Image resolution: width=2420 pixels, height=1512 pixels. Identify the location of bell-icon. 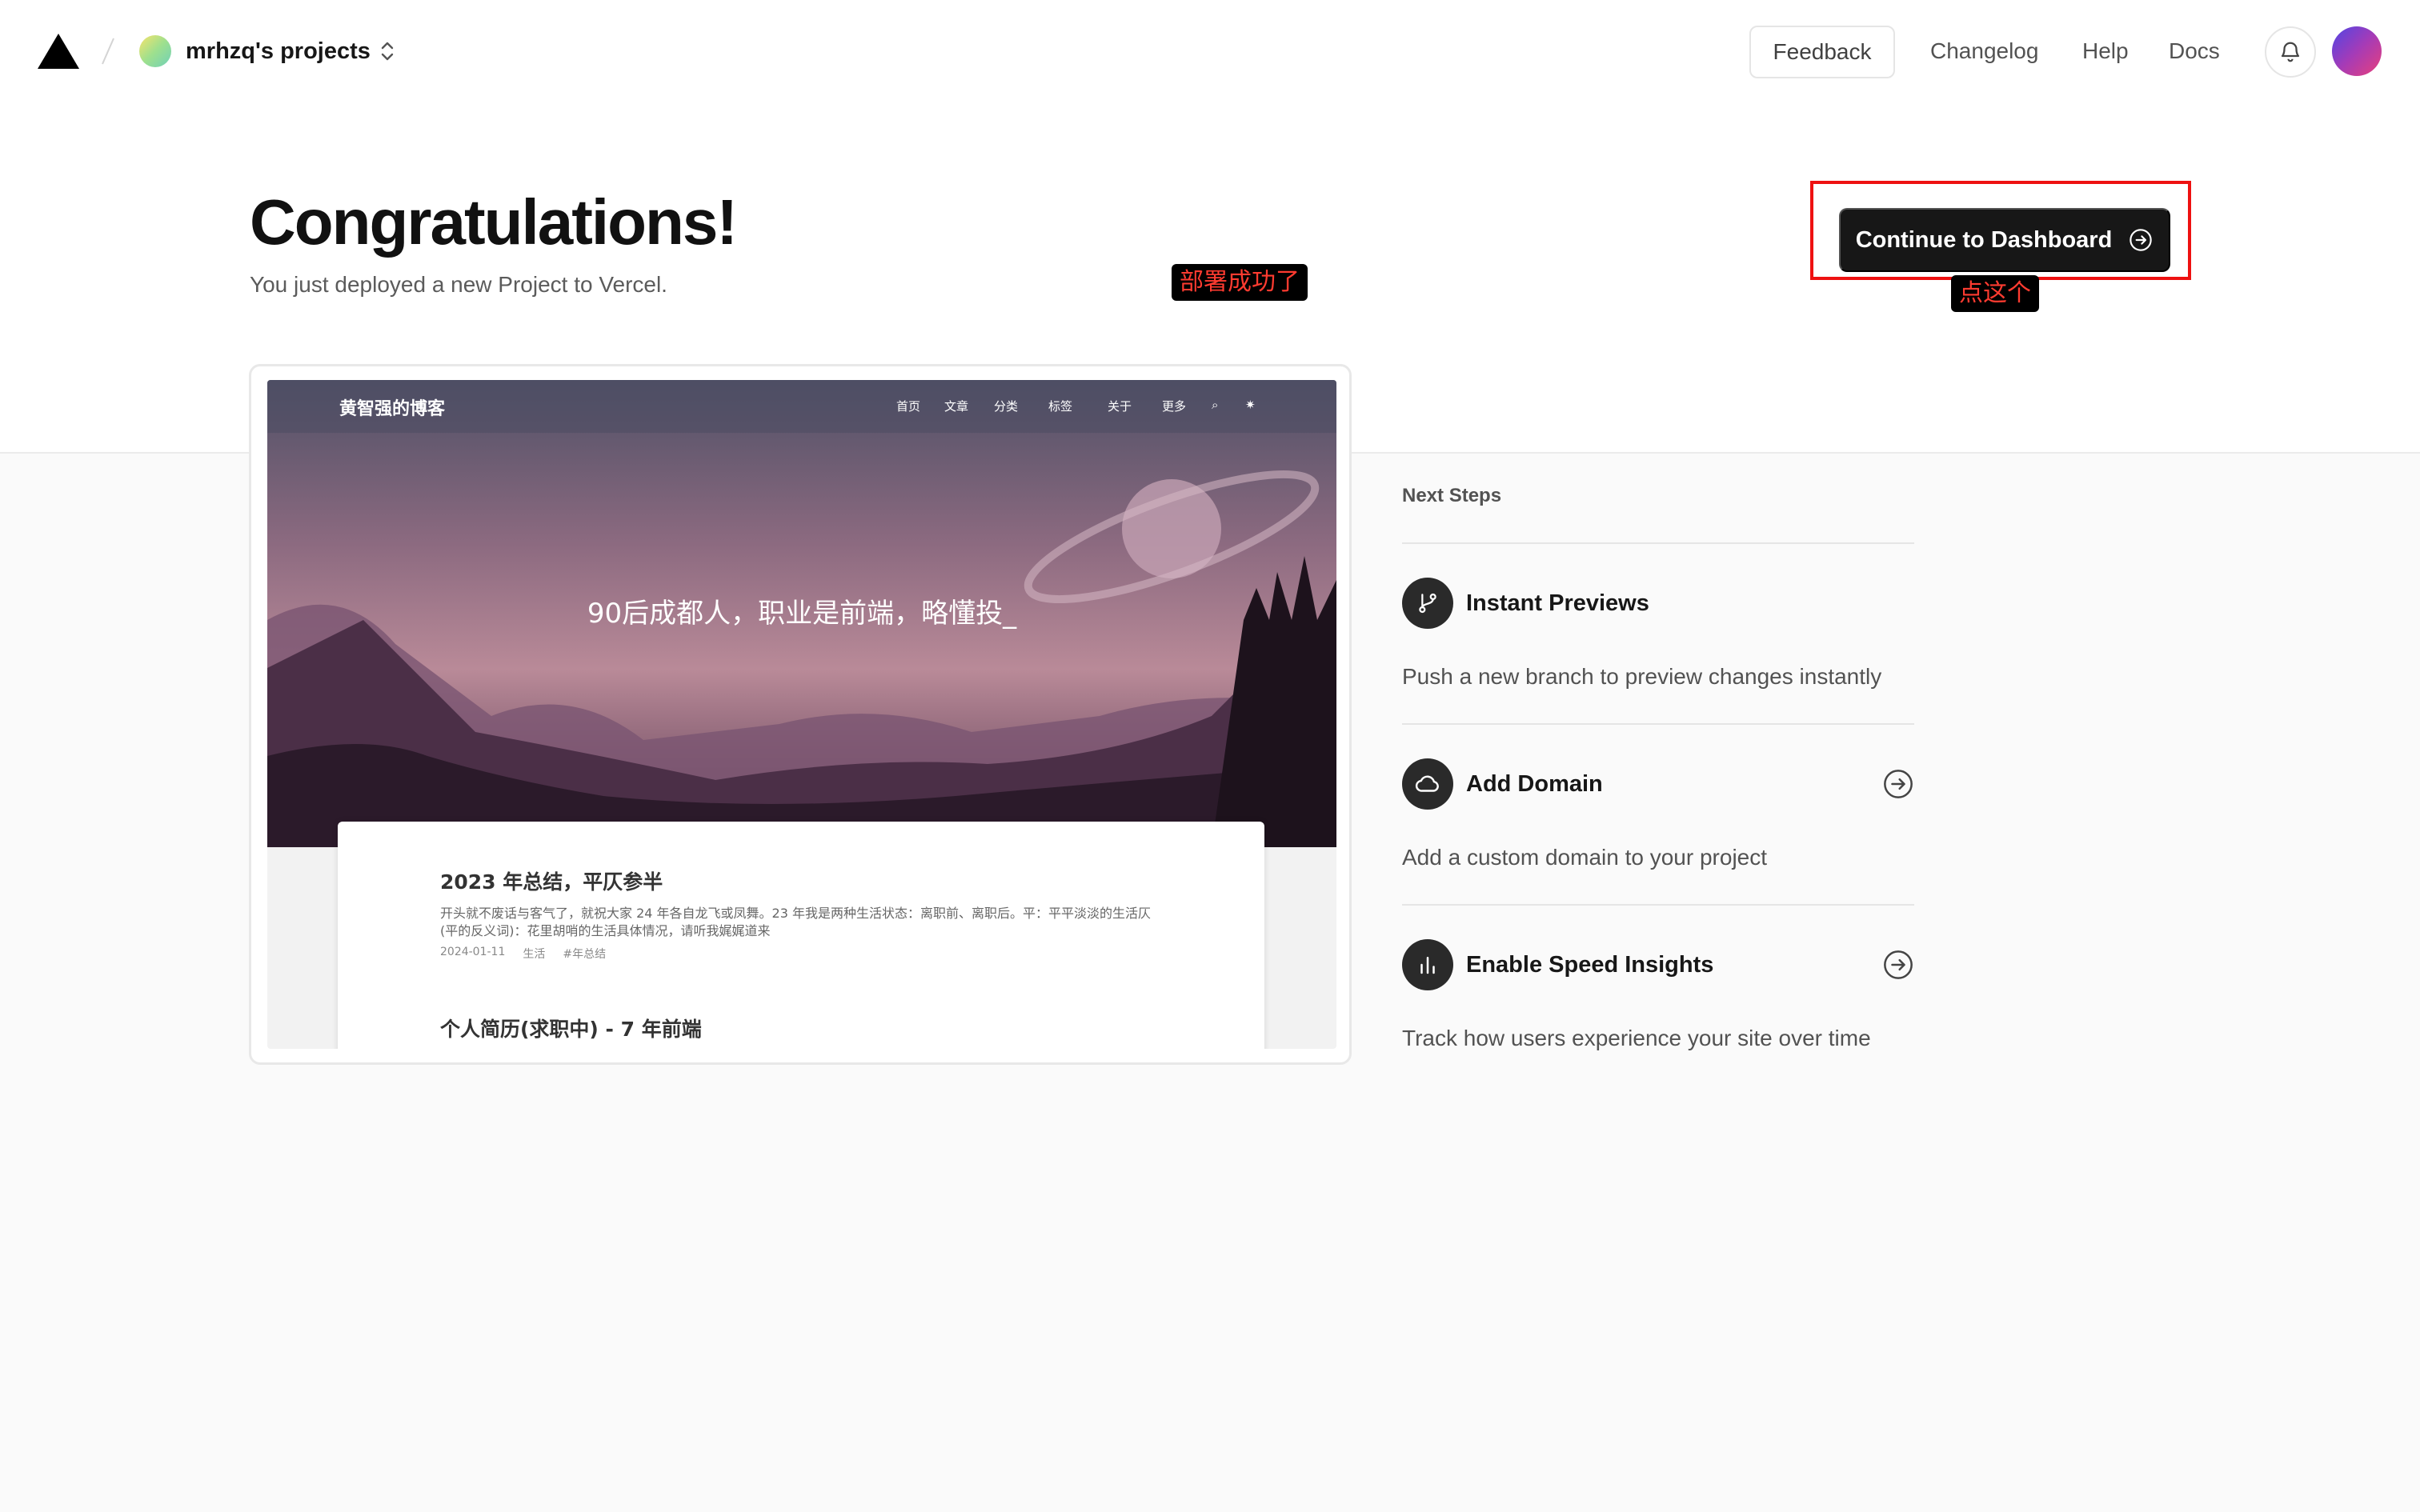
(2290, 52).